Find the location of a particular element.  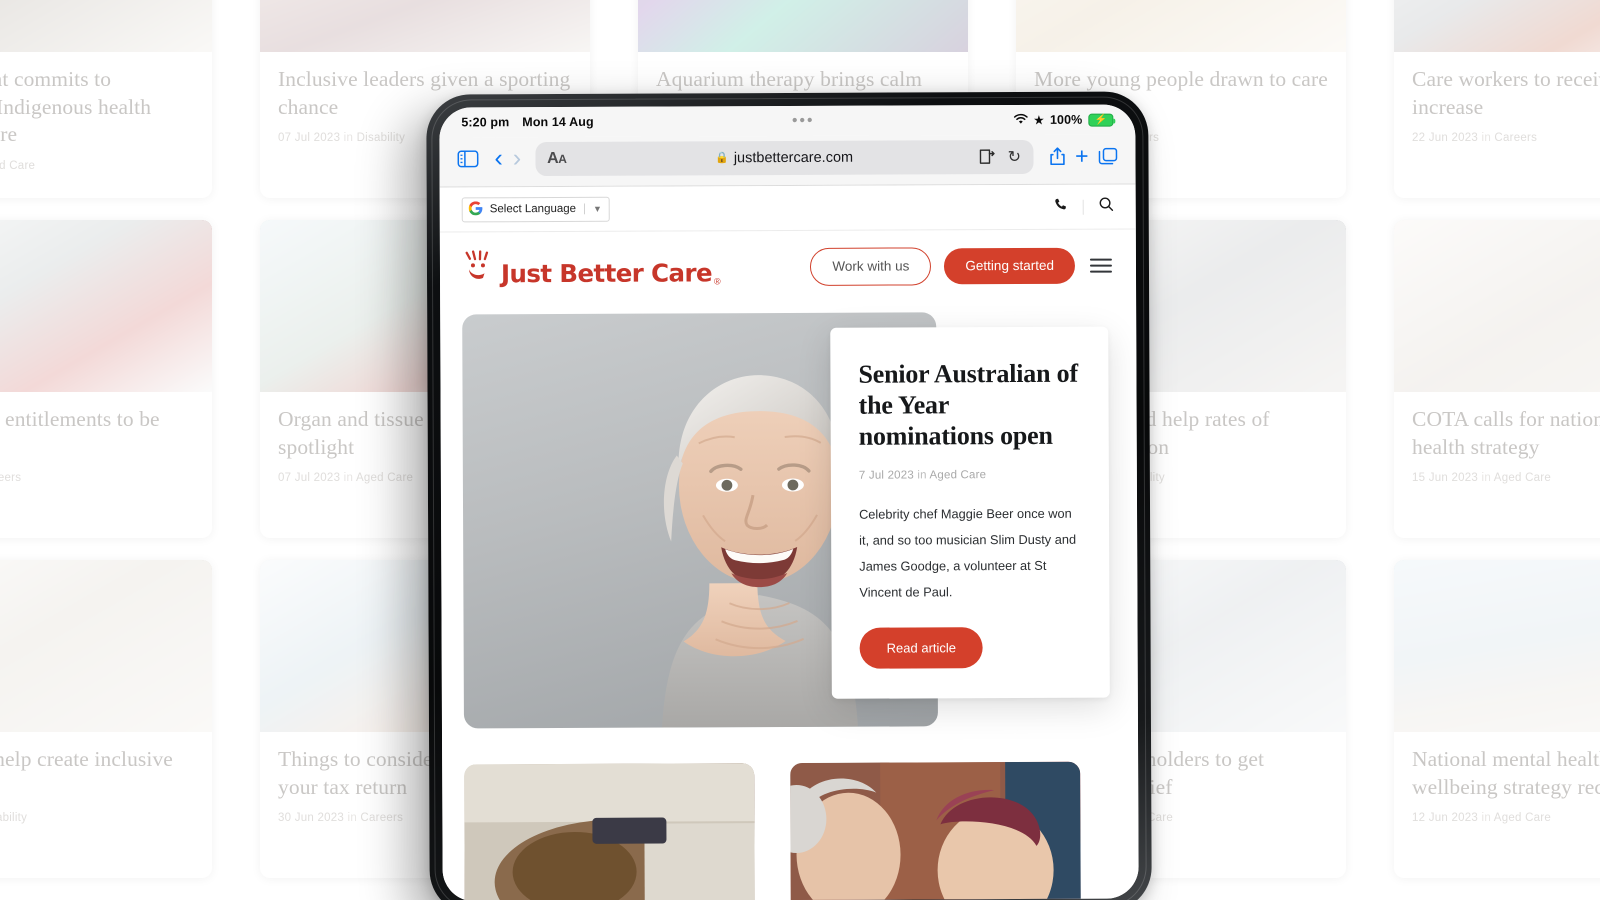

address-bar: AA 🔒 justbettercare.com ↻ is located at coordinates (784, 157).